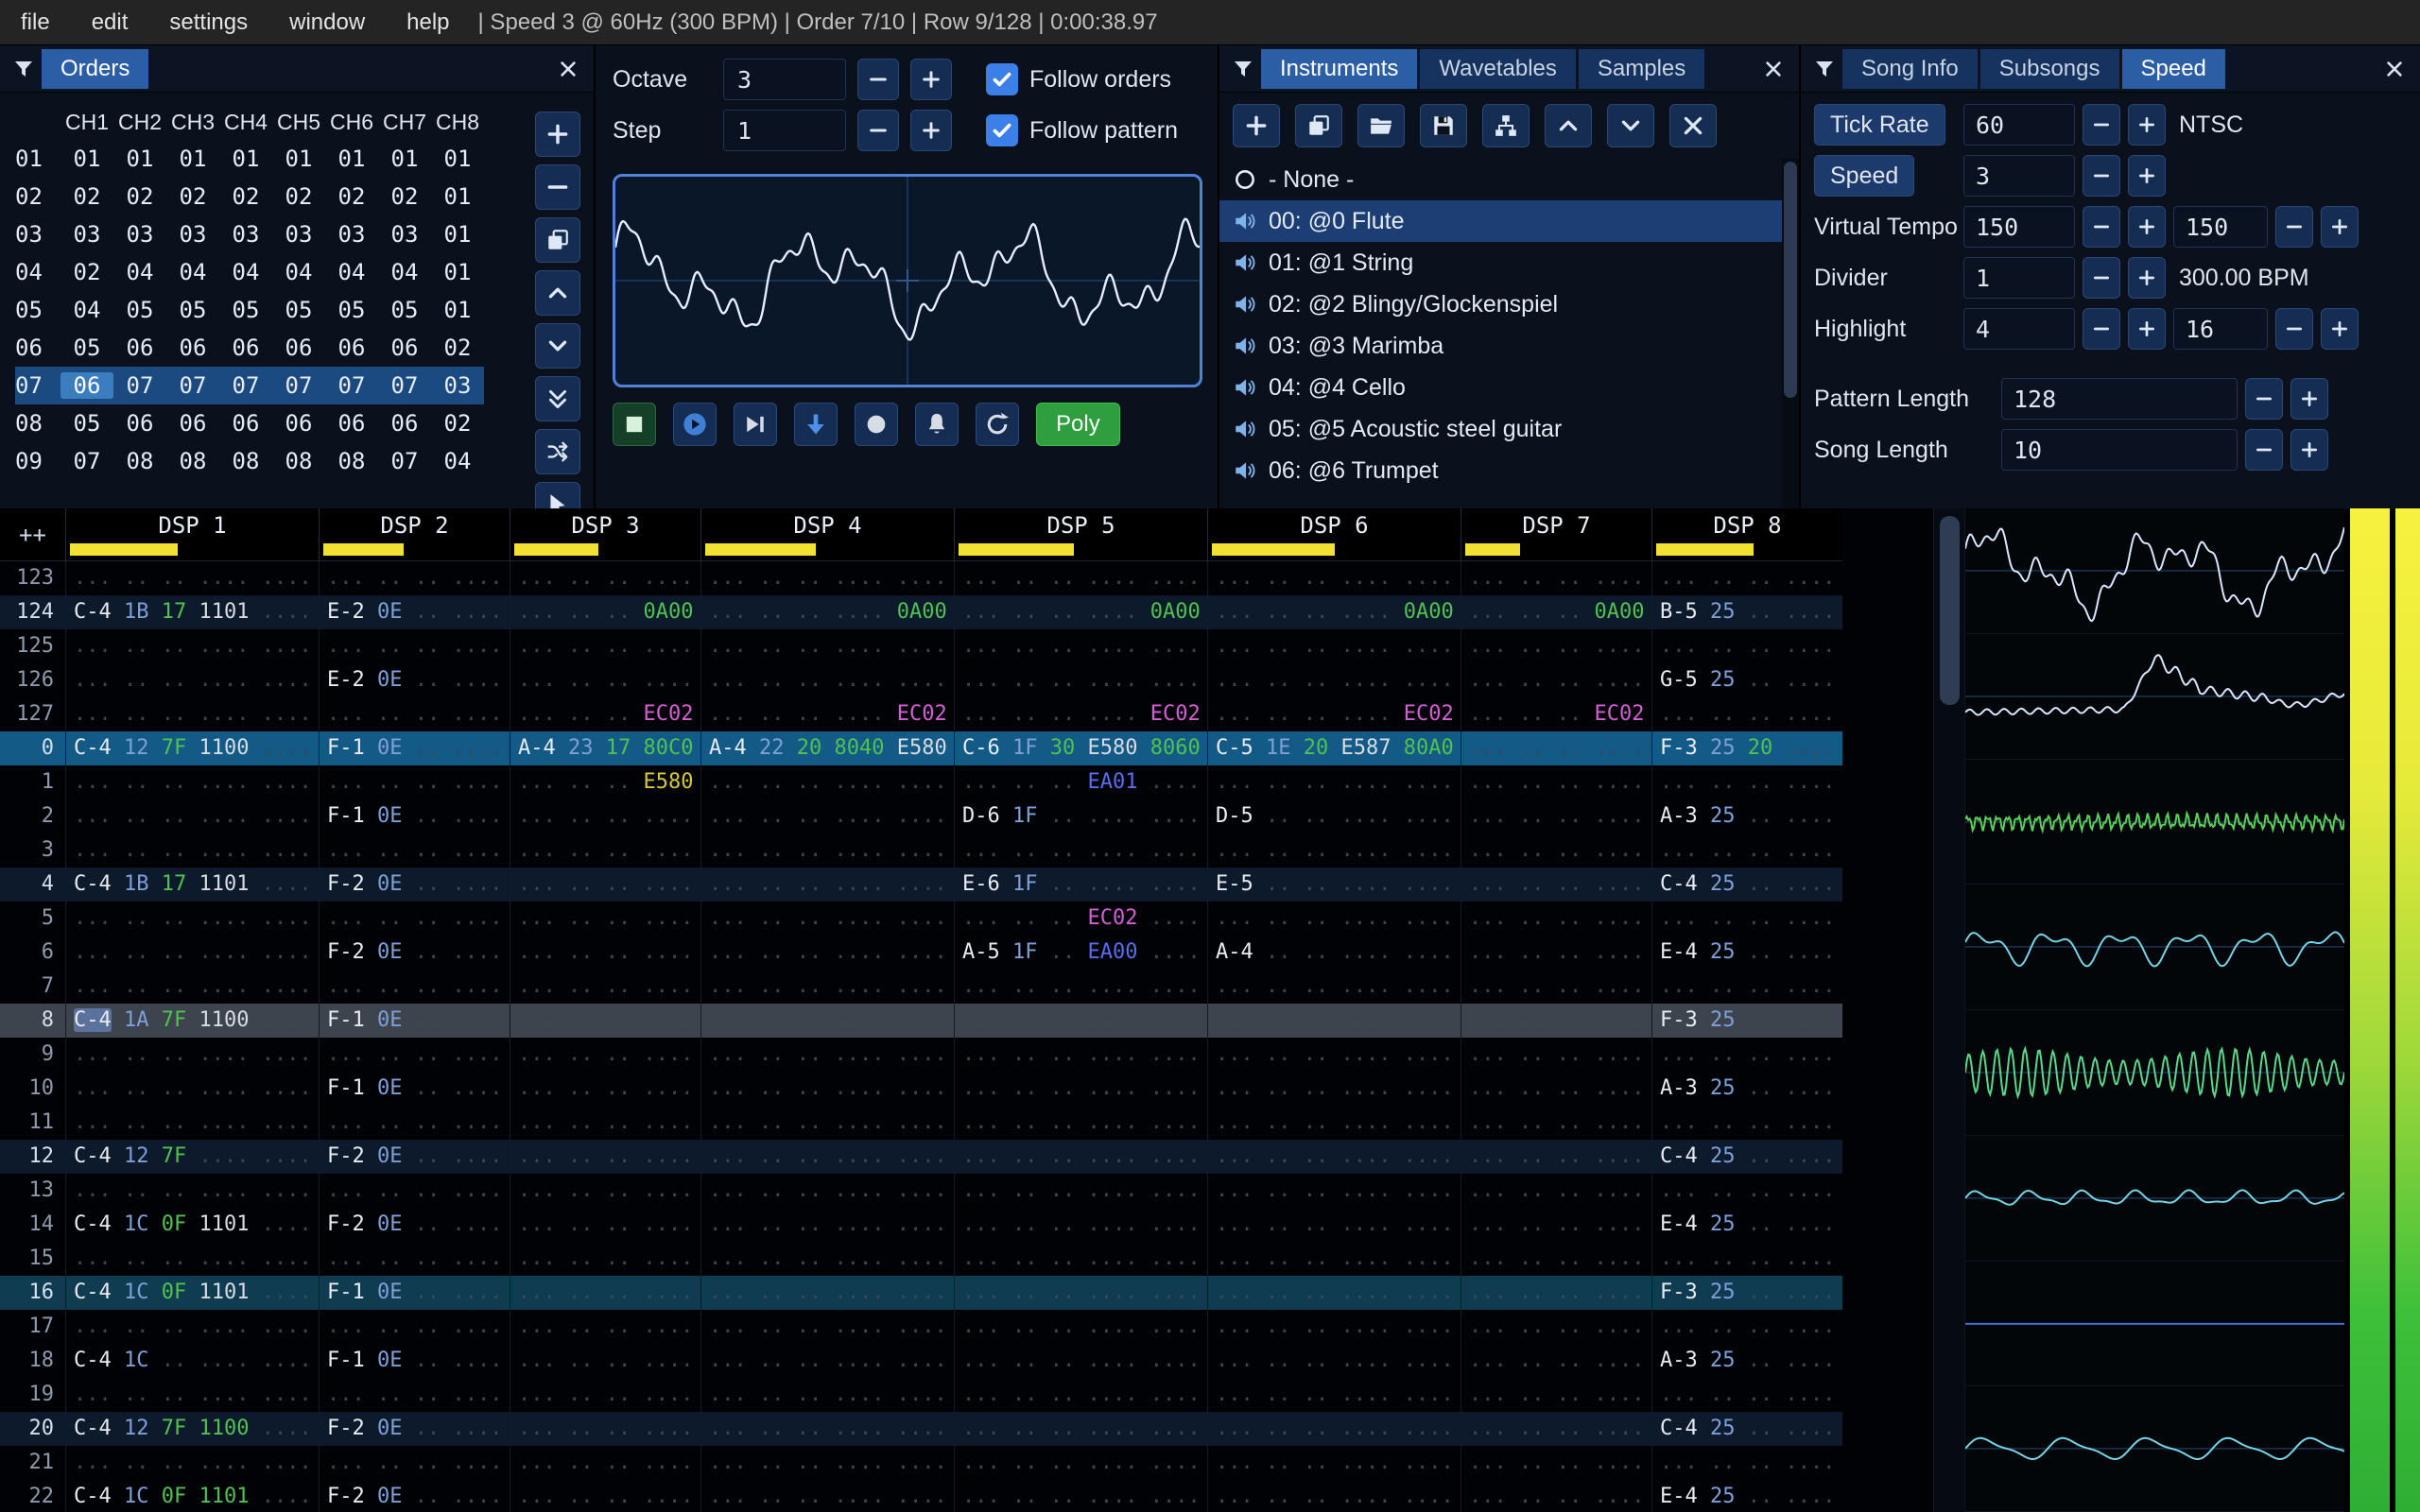 The height and width of the screenshot is (1512, 2420). Describe the element at coordinates (937, 424) in the screenshot. I see `metronome-button` at that location.